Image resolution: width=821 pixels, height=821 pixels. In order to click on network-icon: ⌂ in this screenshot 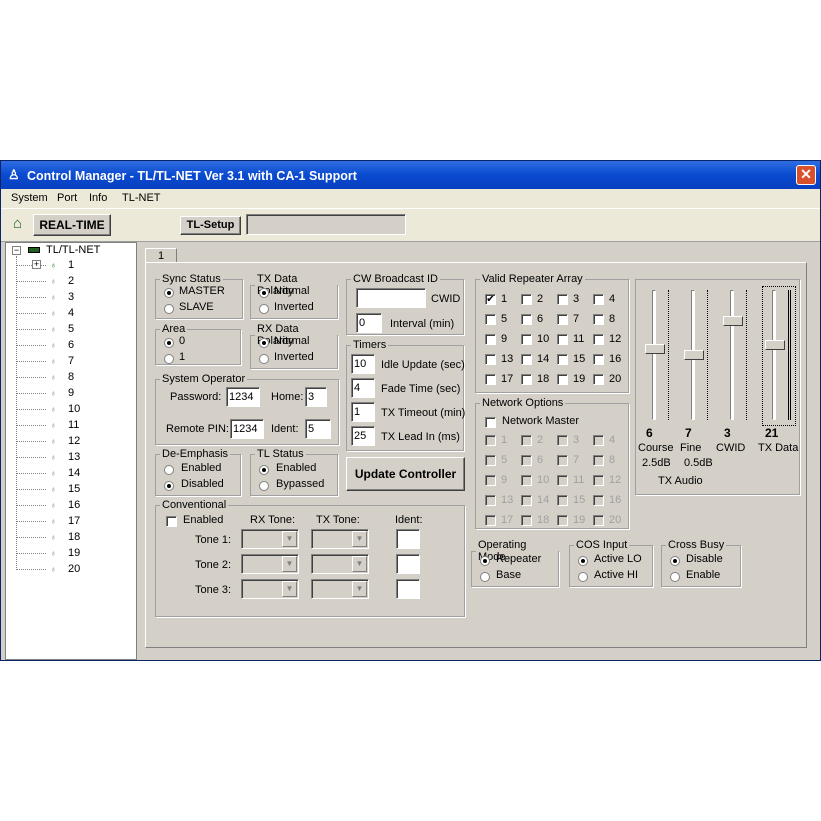, I will do `click(17, 223)`.